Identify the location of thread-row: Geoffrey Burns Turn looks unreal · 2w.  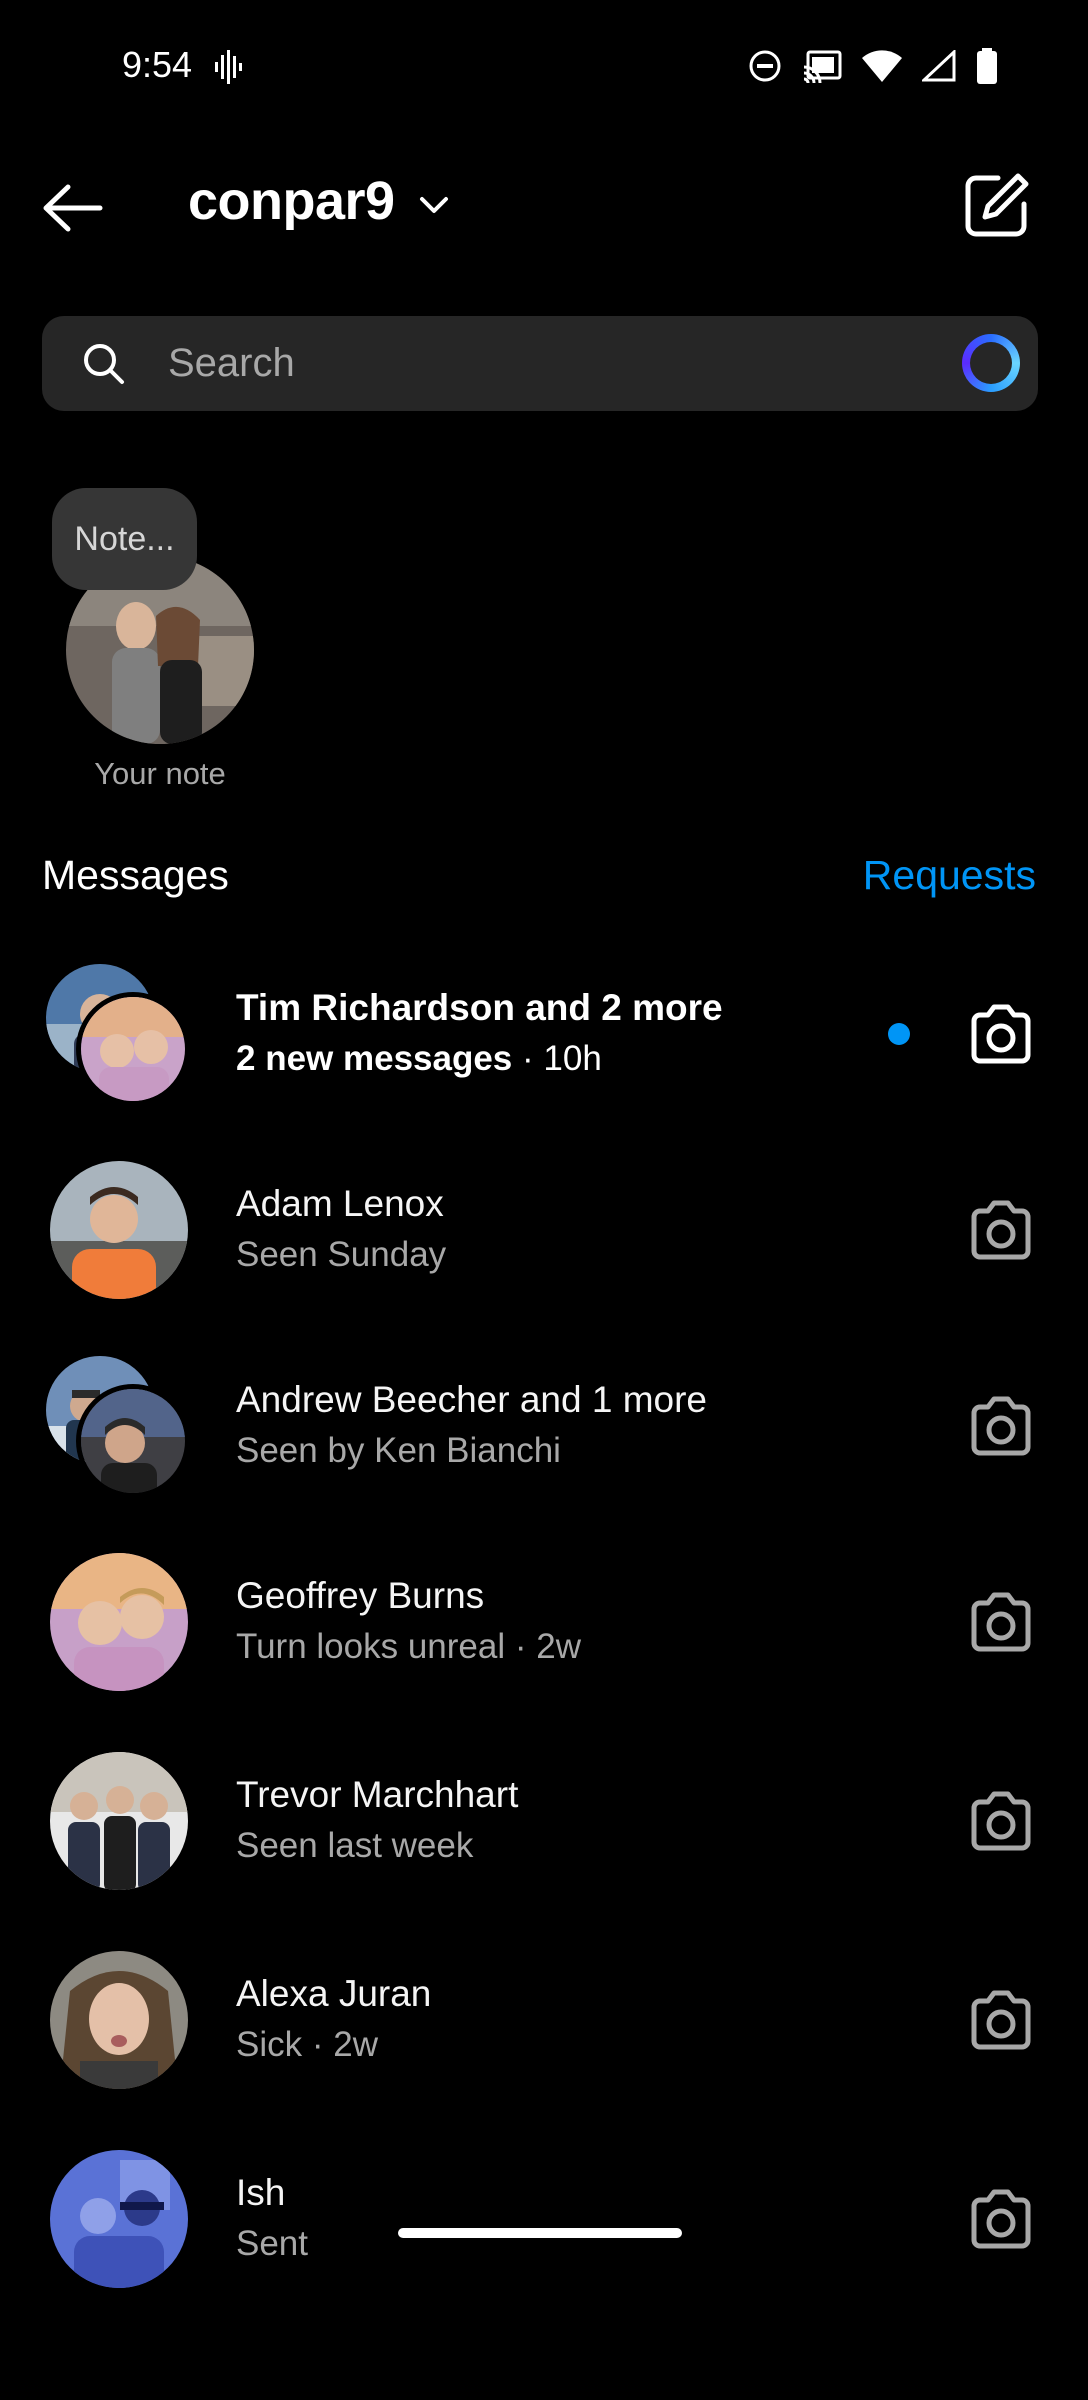
(544, 1622).